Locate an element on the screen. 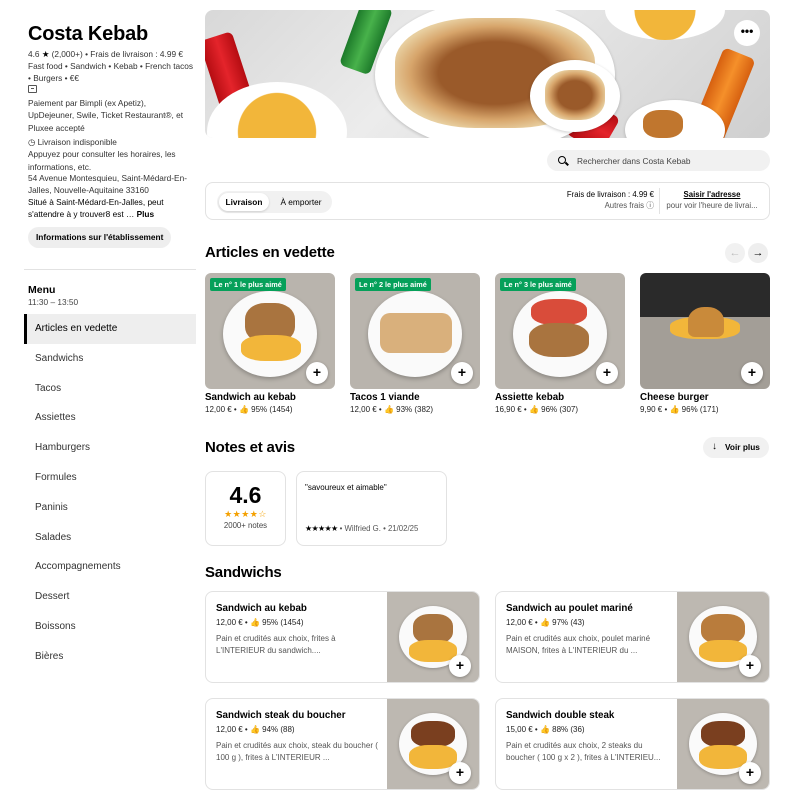  item-meta: 9,90 € • 👍 96% (171) is located at coordinates (679, 409).